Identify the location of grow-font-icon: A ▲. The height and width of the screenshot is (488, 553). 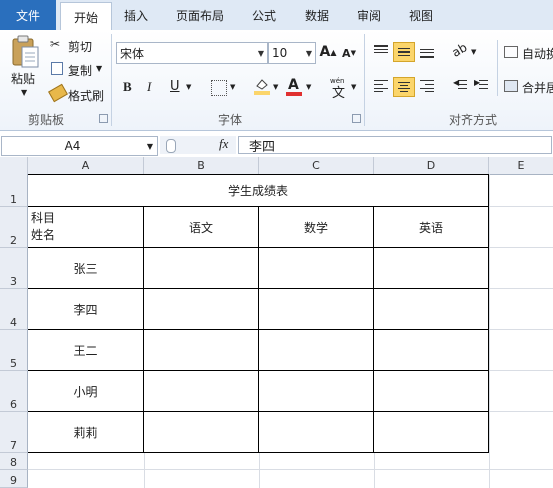
(328, 52).